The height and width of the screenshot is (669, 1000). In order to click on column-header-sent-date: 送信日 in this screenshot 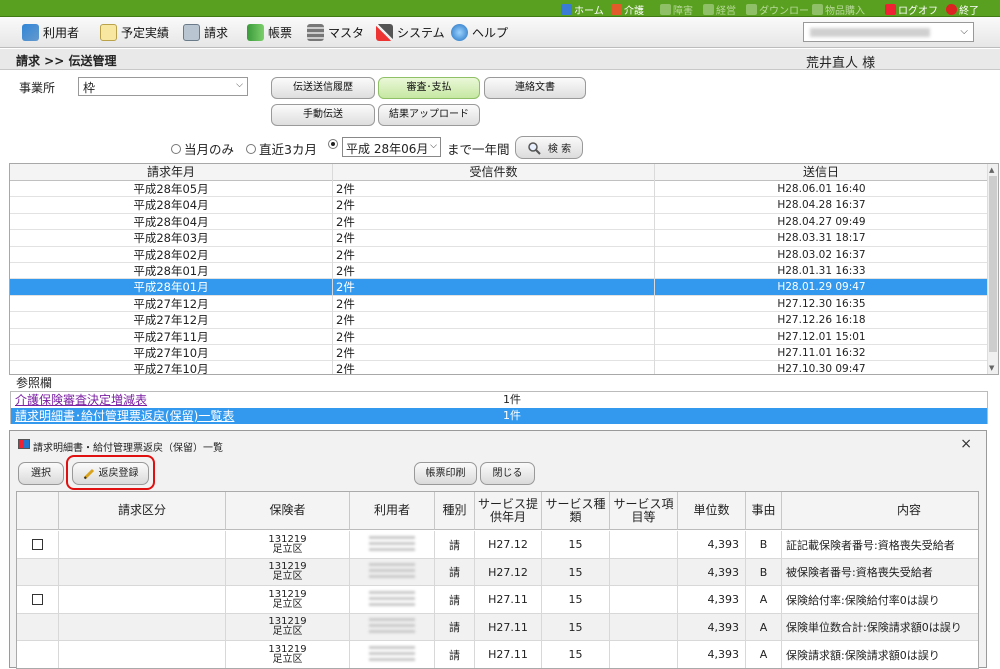, I will do `click(821, 172)`.